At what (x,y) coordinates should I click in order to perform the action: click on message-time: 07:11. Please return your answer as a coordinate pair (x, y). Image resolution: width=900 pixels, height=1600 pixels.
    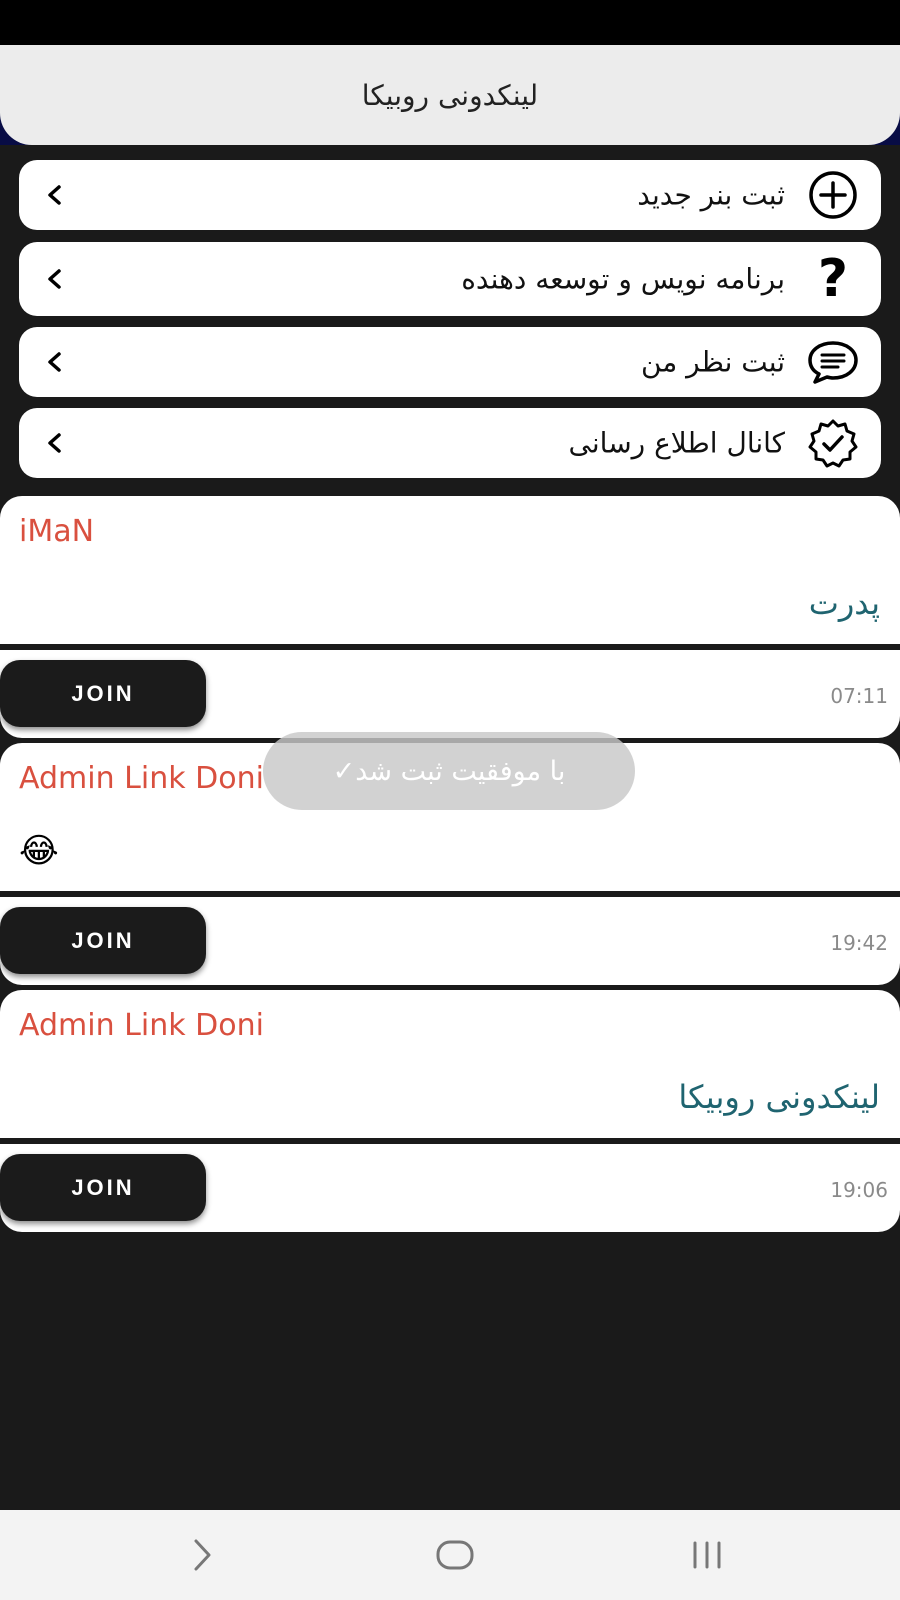
    Looking at the image, I should click on (859, 696).